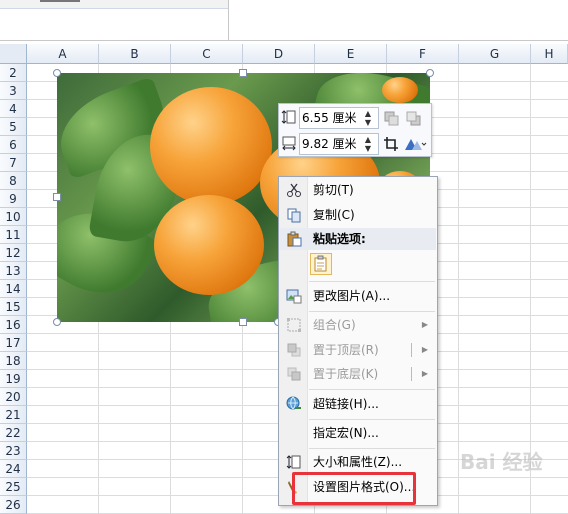 The width and height of the screenshot is (568, 514). Describe the element at coordinates (294, 296) in the screenshot. I see `change-picture-icon` at that location.